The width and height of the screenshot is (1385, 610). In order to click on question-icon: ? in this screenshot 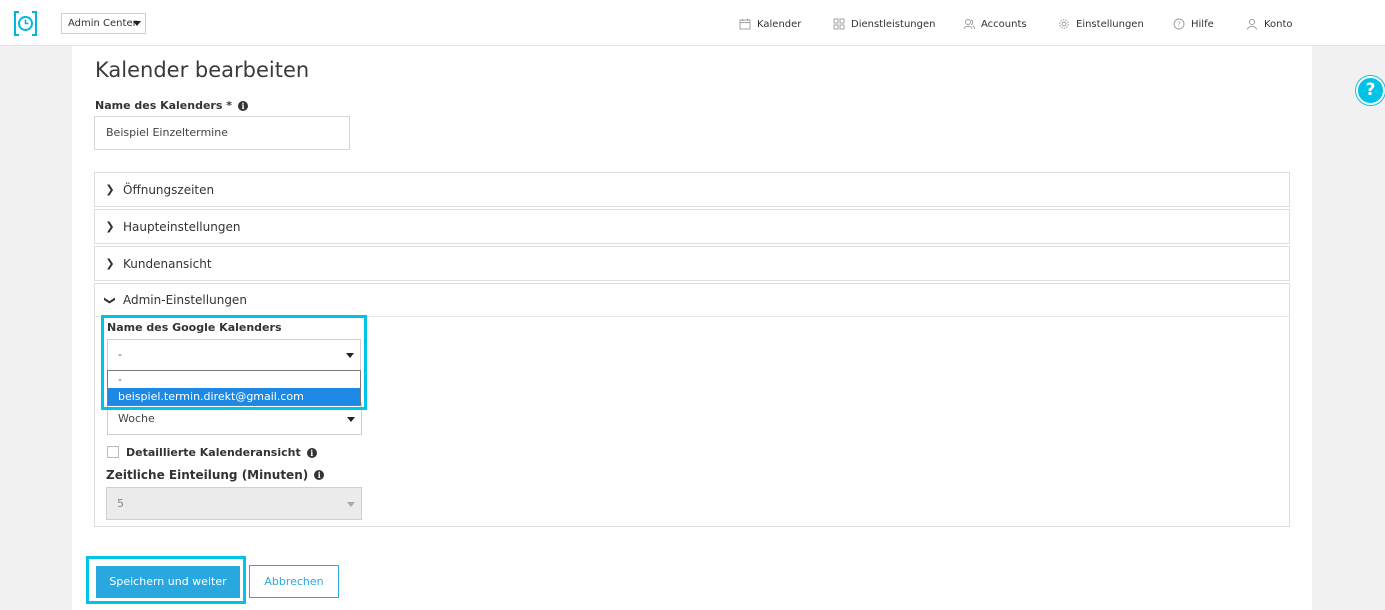, I will do `click(1179, 24)`.